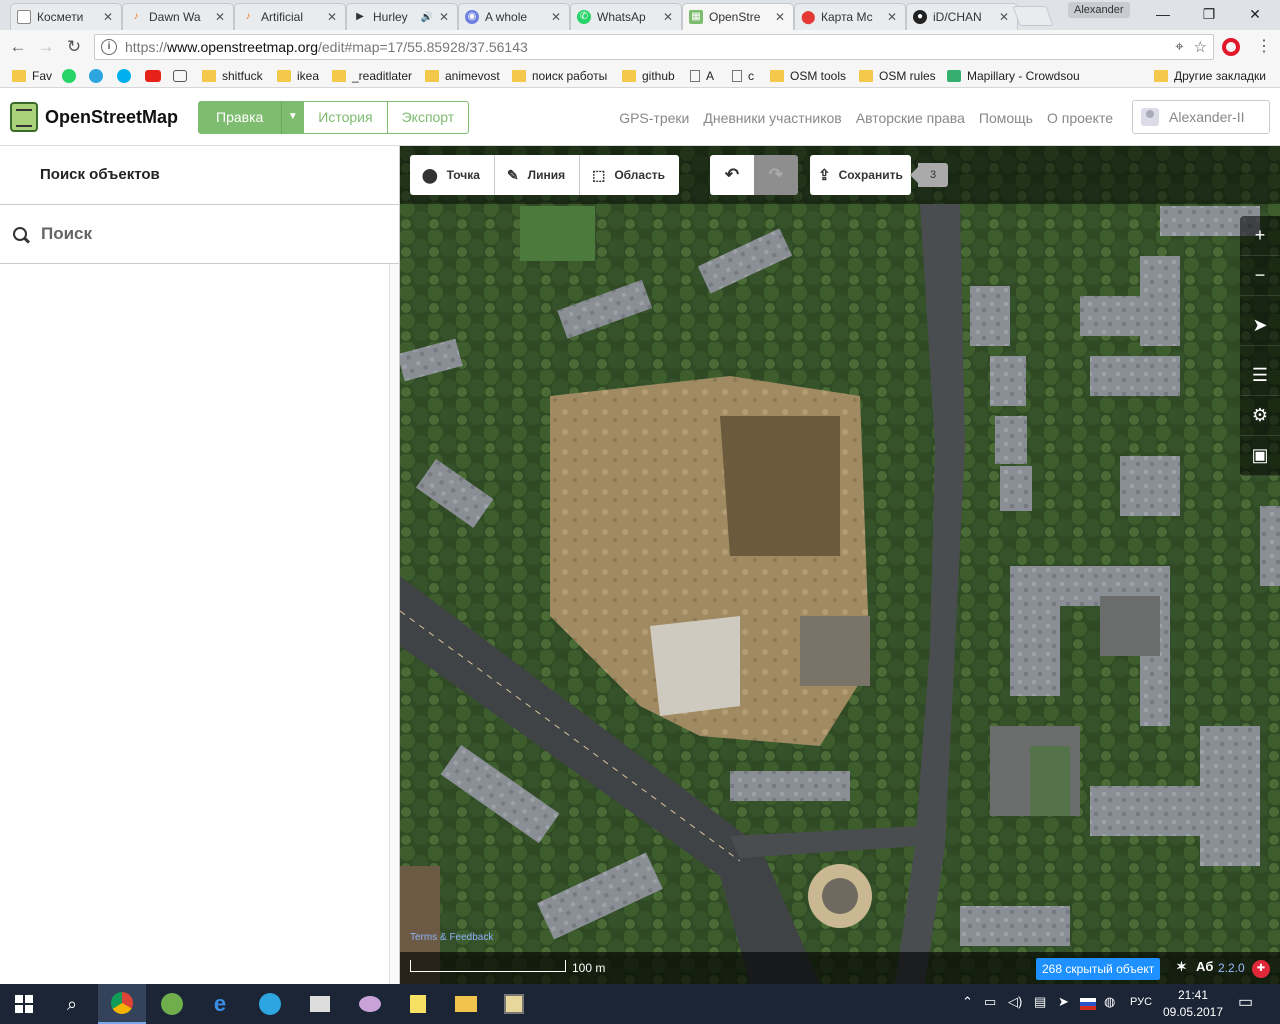  Describe the element at coordinates (290, 16) in the screenshot. I see `browser-tab: ♪ Artificial ✕` at that location.